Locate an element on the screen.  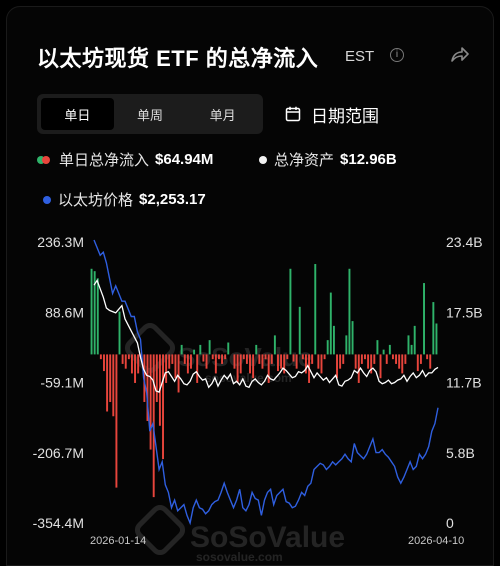
tab-monthly: 单月 is located at coordinates (222, 114).